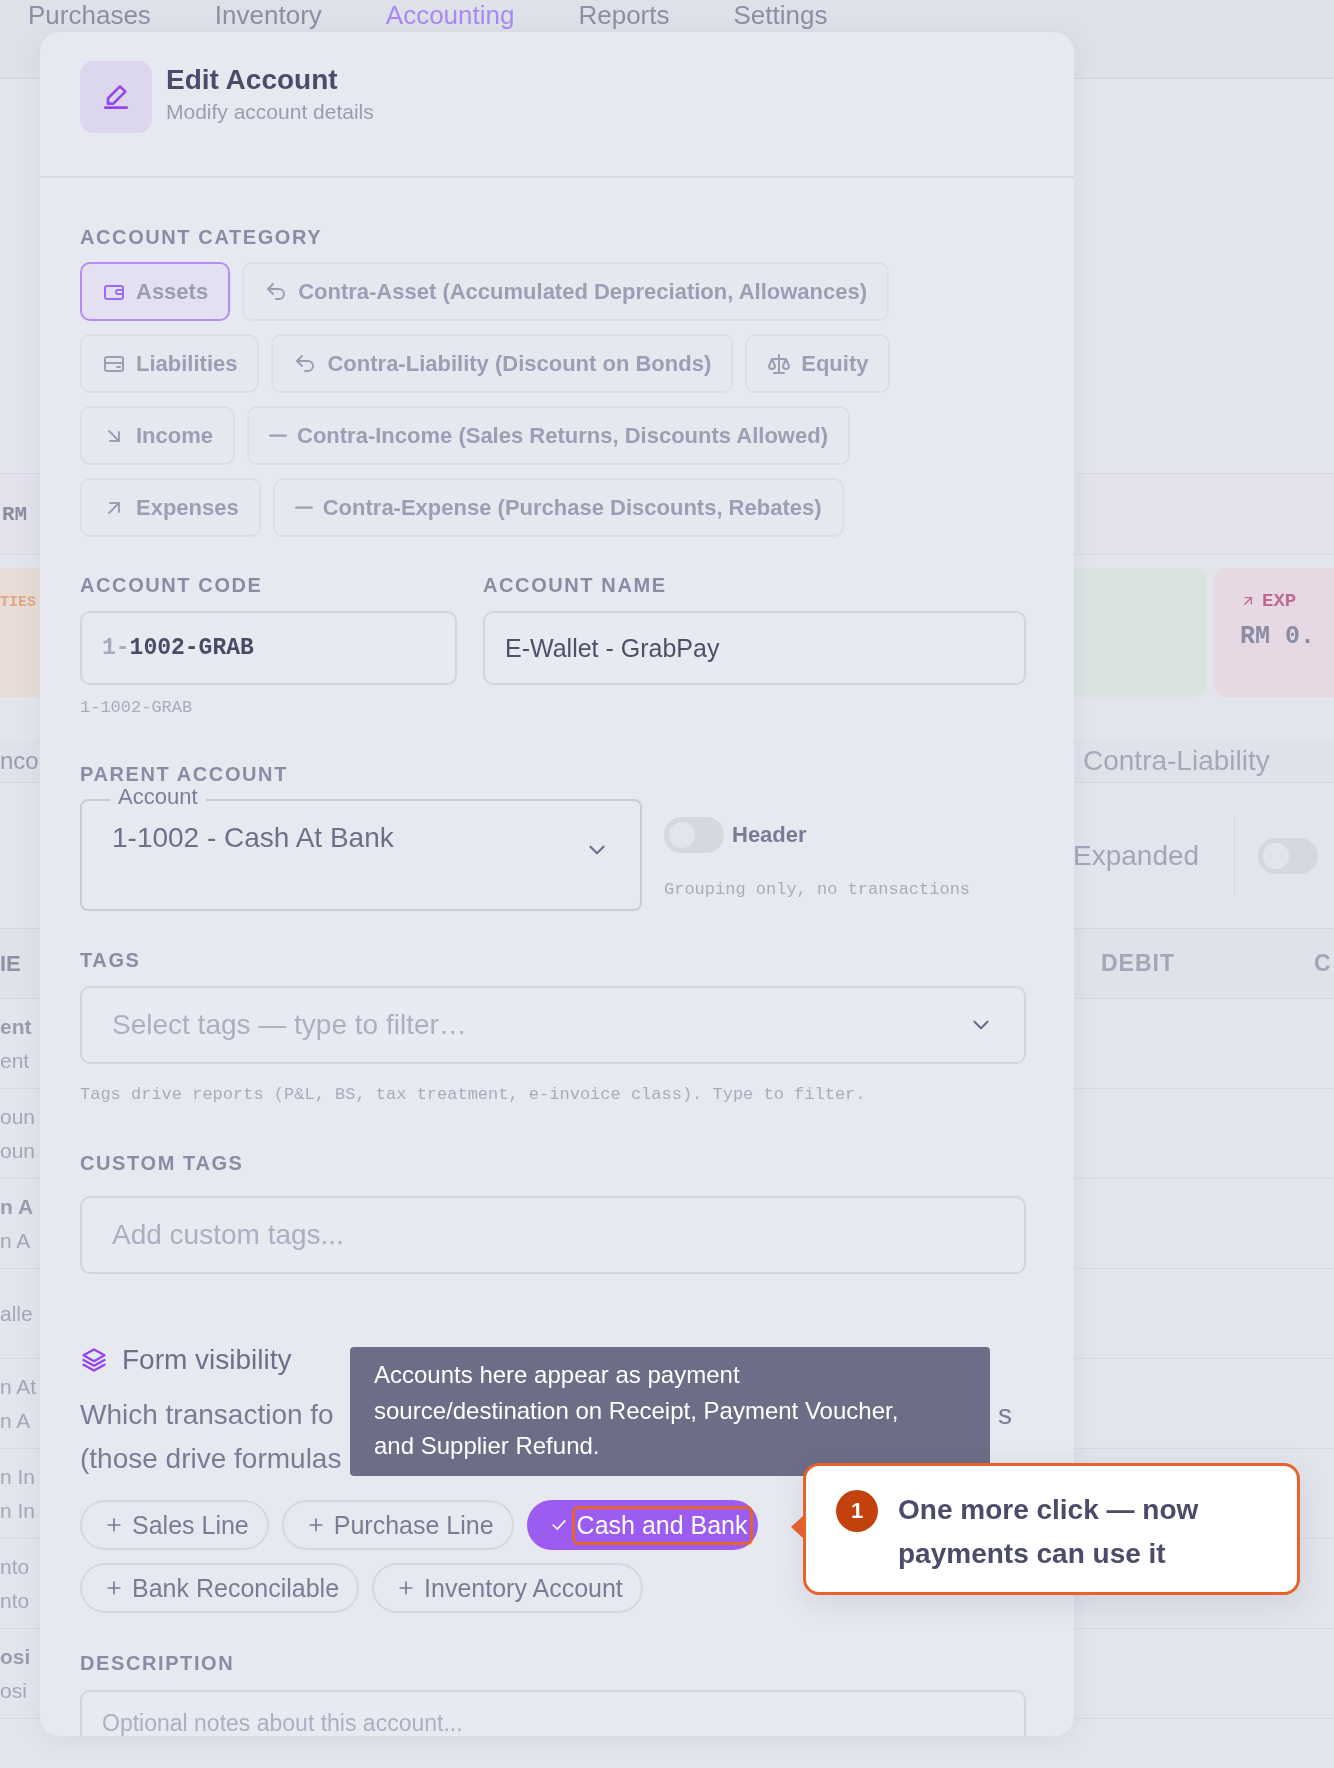 The width and height of the screenshot is (1334, 1768). I want to click on column-header: C, so click(1323, 963).